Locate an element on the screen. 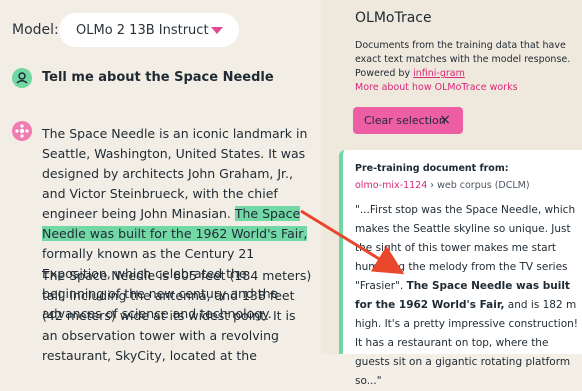 The height and width of the screenshot is (391, 582). annotation-arrow is located at coordinates (352, 242).